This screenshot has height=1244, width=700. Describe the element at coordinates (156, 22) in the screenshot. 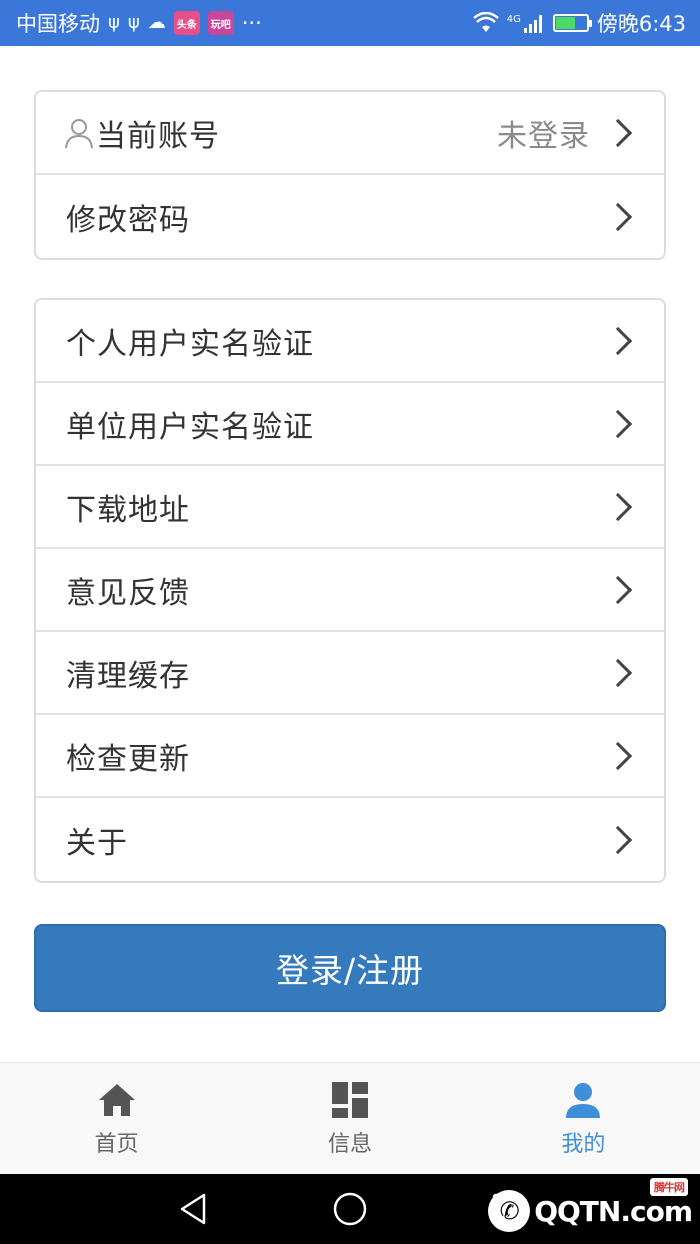

I see `cloud-icon: ☁` at that location.